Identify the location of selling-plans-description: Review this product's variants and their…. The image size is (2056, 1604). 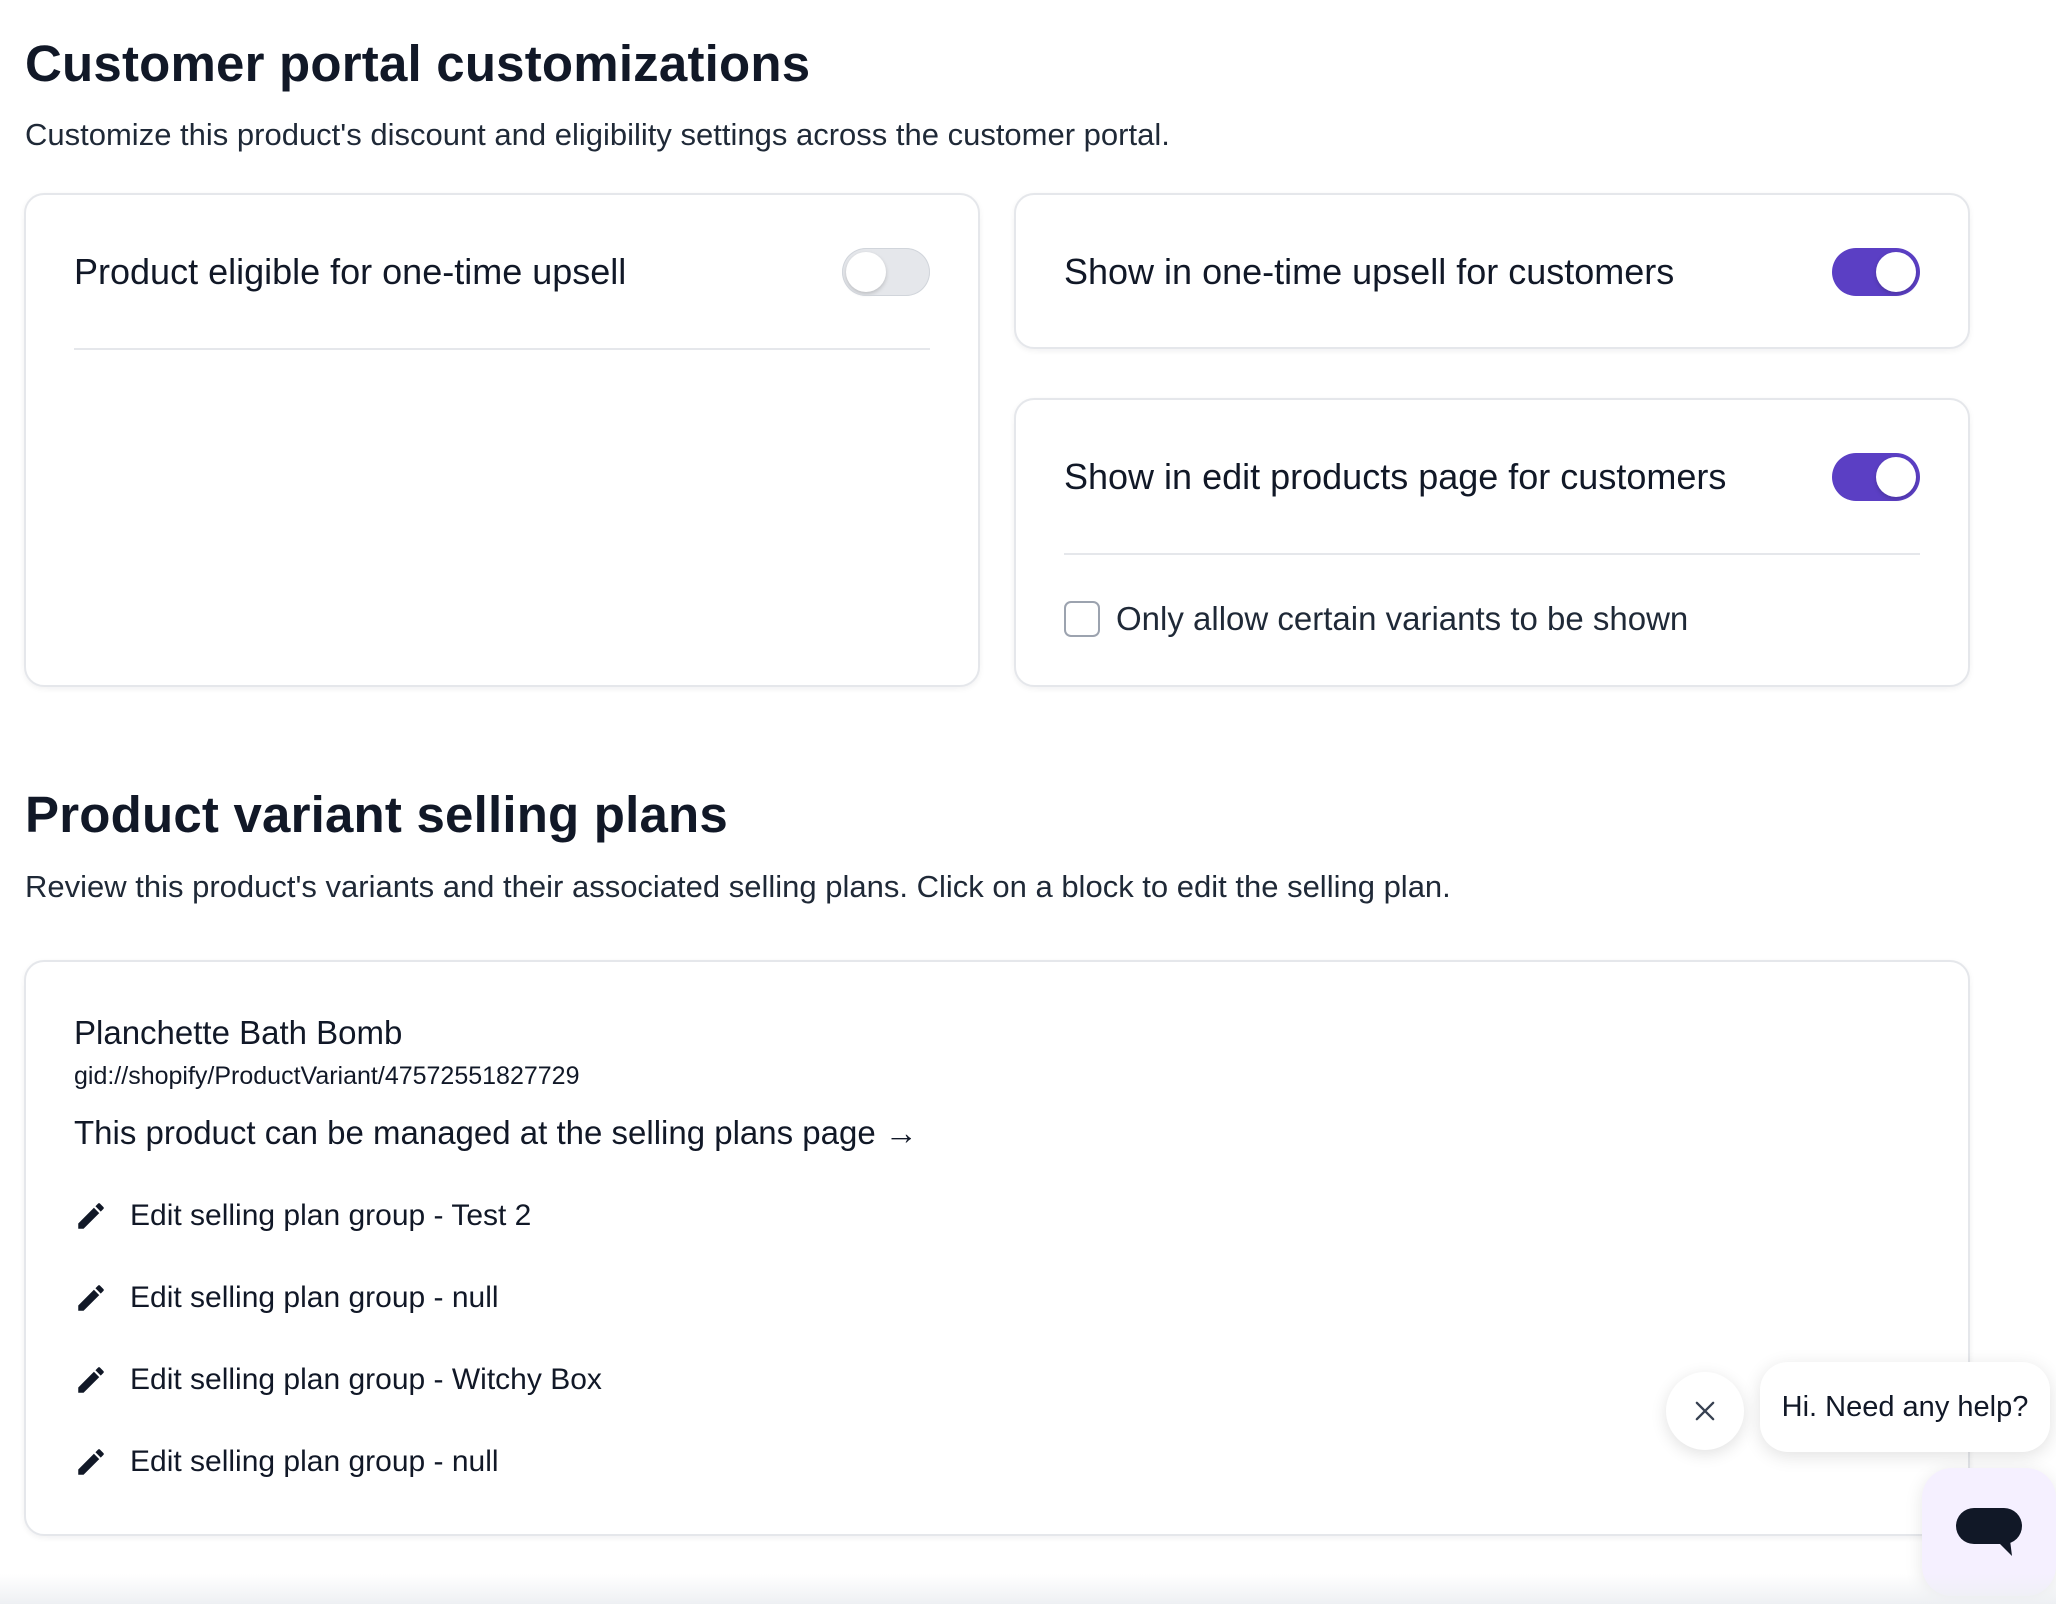
(738, 886).